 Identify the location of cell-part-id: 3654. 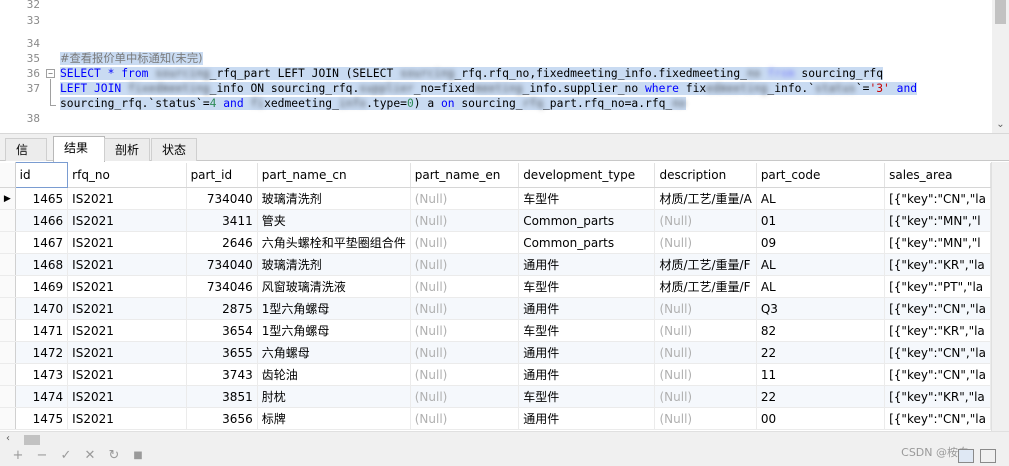
(222, 330).